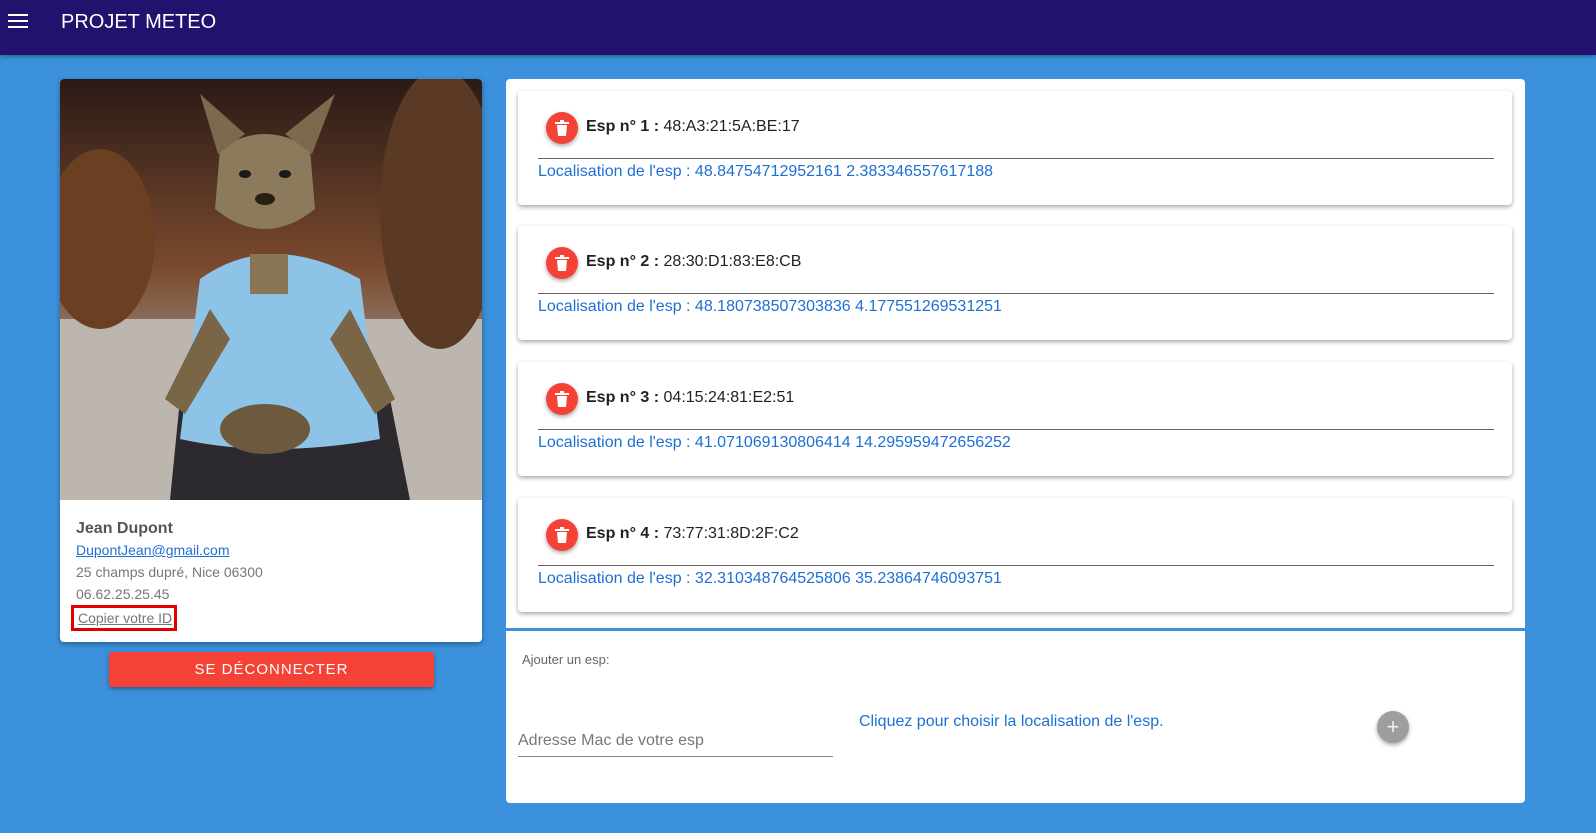 The image size is (1596, 833). I want to click on esp-title: Esp n° 2 : 28:30:D1:83:E8:CB, so click(693, 262).